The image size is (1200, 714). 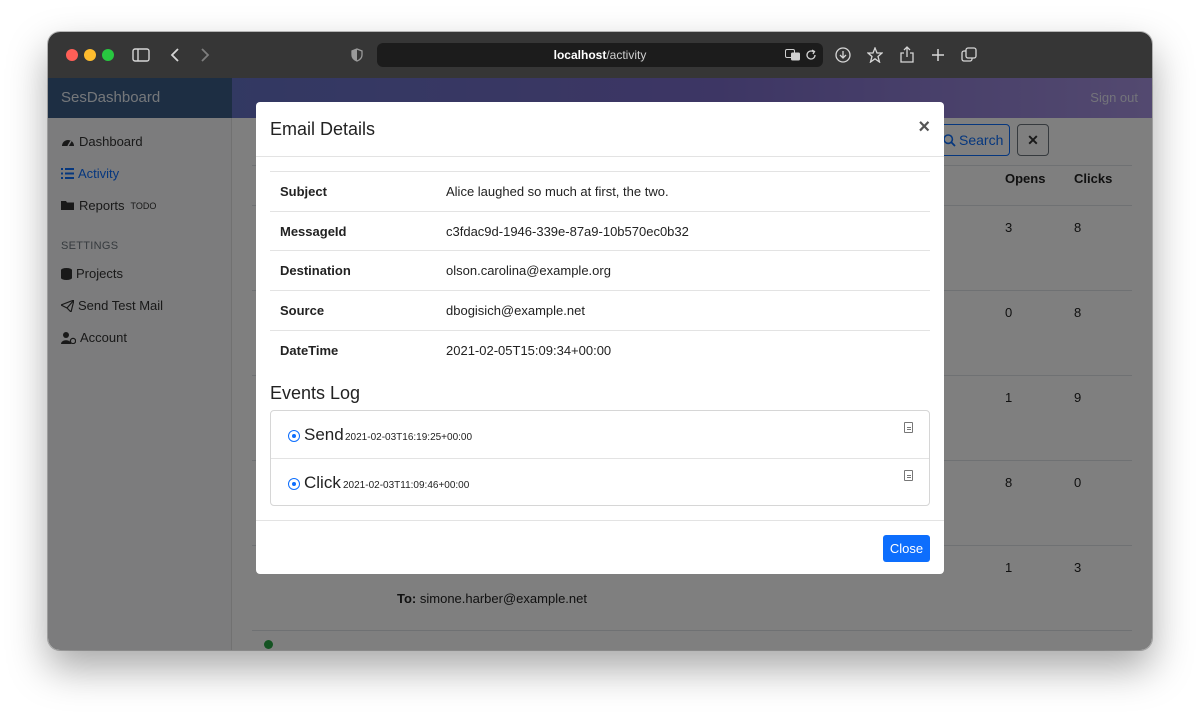 What do you see at coordinates (811, 55) in the screenshot?
I see `reload-icon` at bounding box center [811, 55].